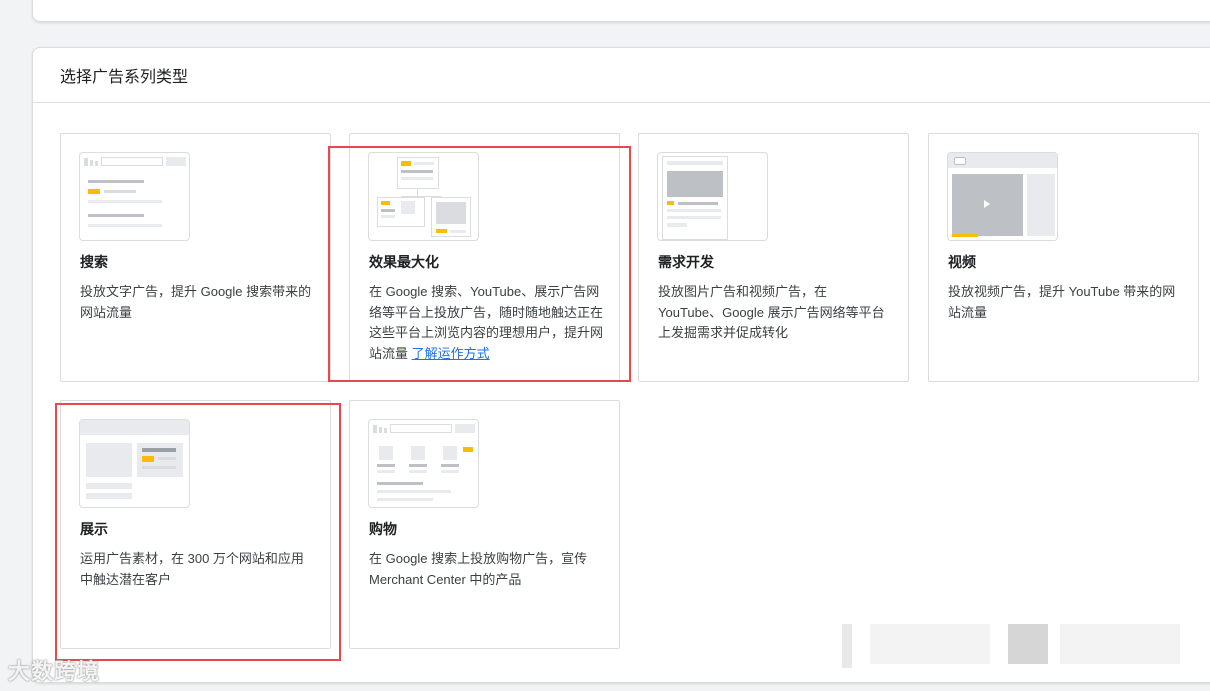 This screenshot has height=691, width=1210. I want to click on campaign-type-title: 搜索, so click(94, 262).